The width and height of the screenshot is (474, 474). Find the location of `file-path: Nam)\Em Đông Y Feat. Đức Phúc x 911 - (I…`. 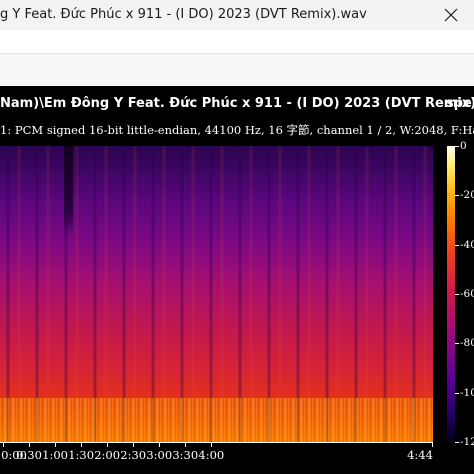

file-path: Nam)\Em Đông Y Feat. Đức Phúc x 911 - (I… is located at coordinates (237, 103).